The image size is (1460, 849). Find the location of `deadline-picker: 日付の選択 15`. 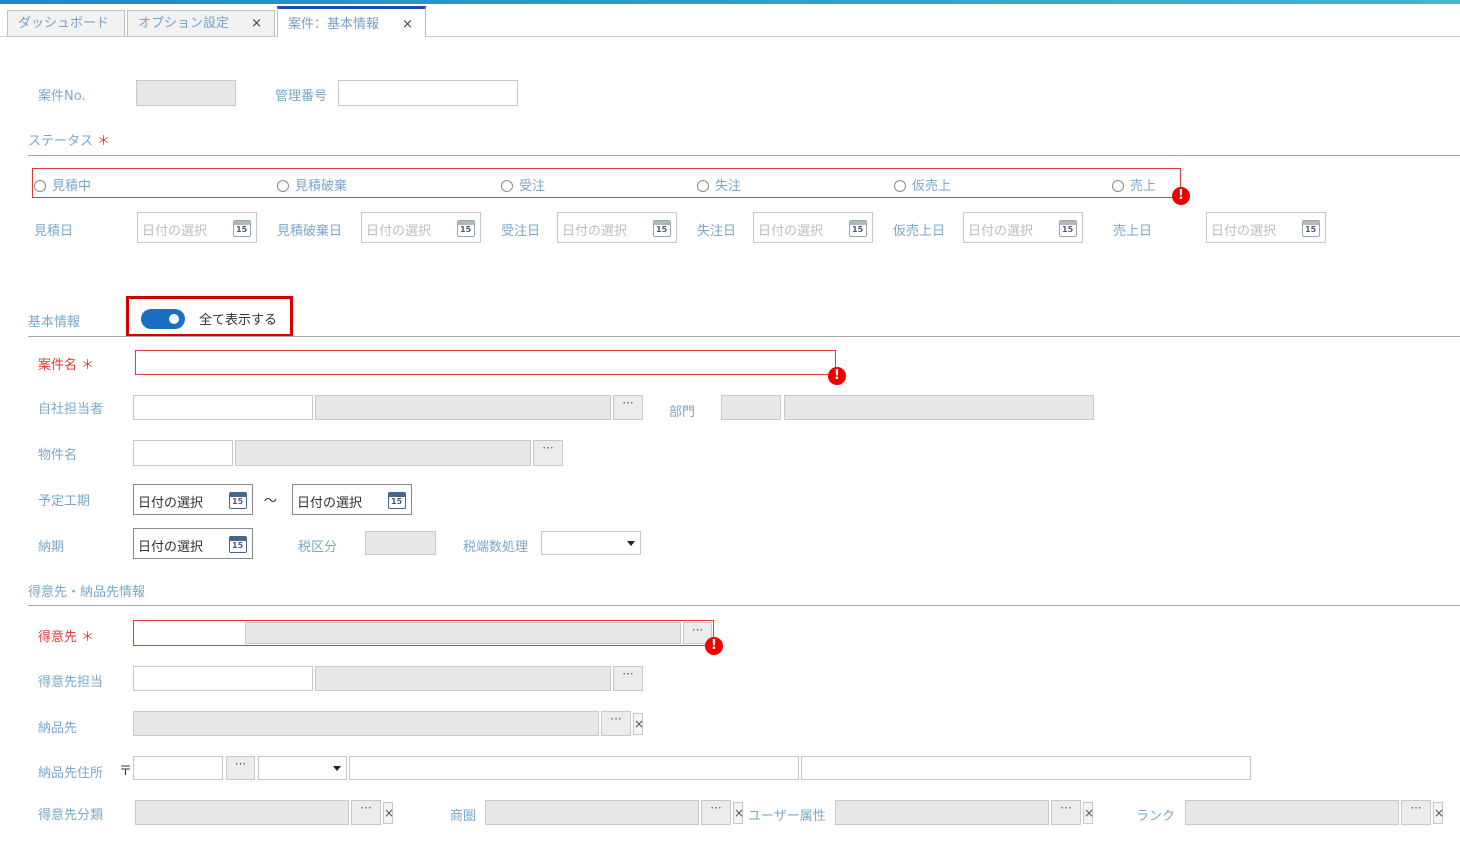

deadline-picker: 日付の選択 15 is located at coordinates (193, 543).